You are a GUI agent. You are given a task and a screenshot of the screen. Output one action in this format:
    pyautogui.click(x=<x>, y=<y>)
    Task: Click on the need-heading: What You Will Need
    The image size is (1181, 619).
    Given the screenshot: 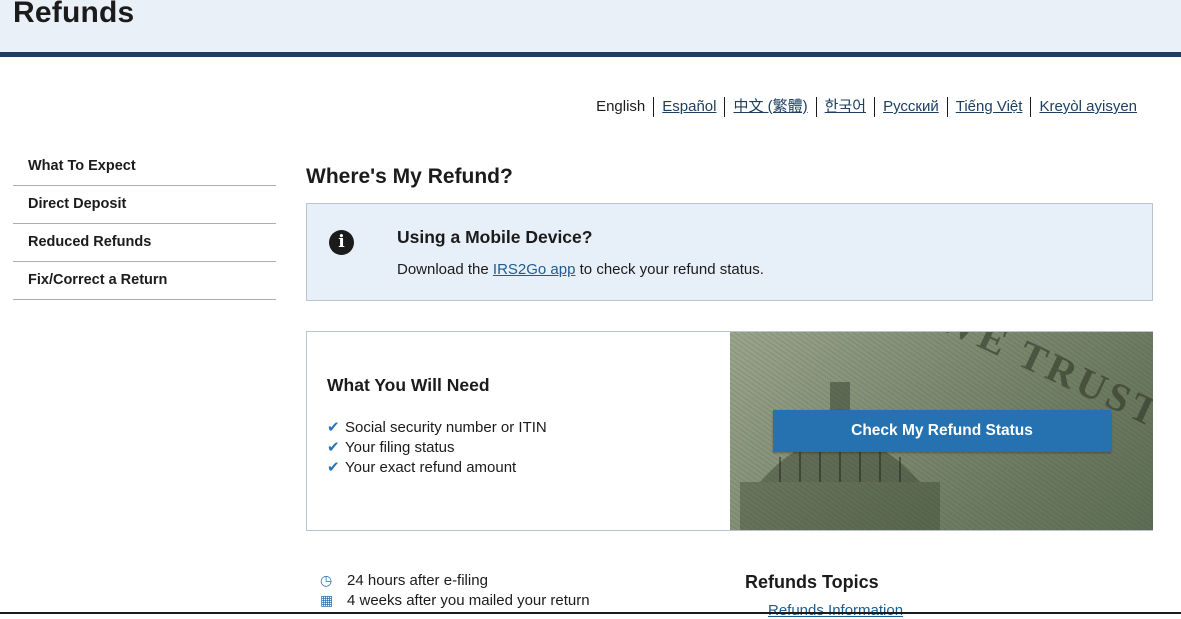 What is the action you would take?
    pyautogui.click(x=408, y=385)
    